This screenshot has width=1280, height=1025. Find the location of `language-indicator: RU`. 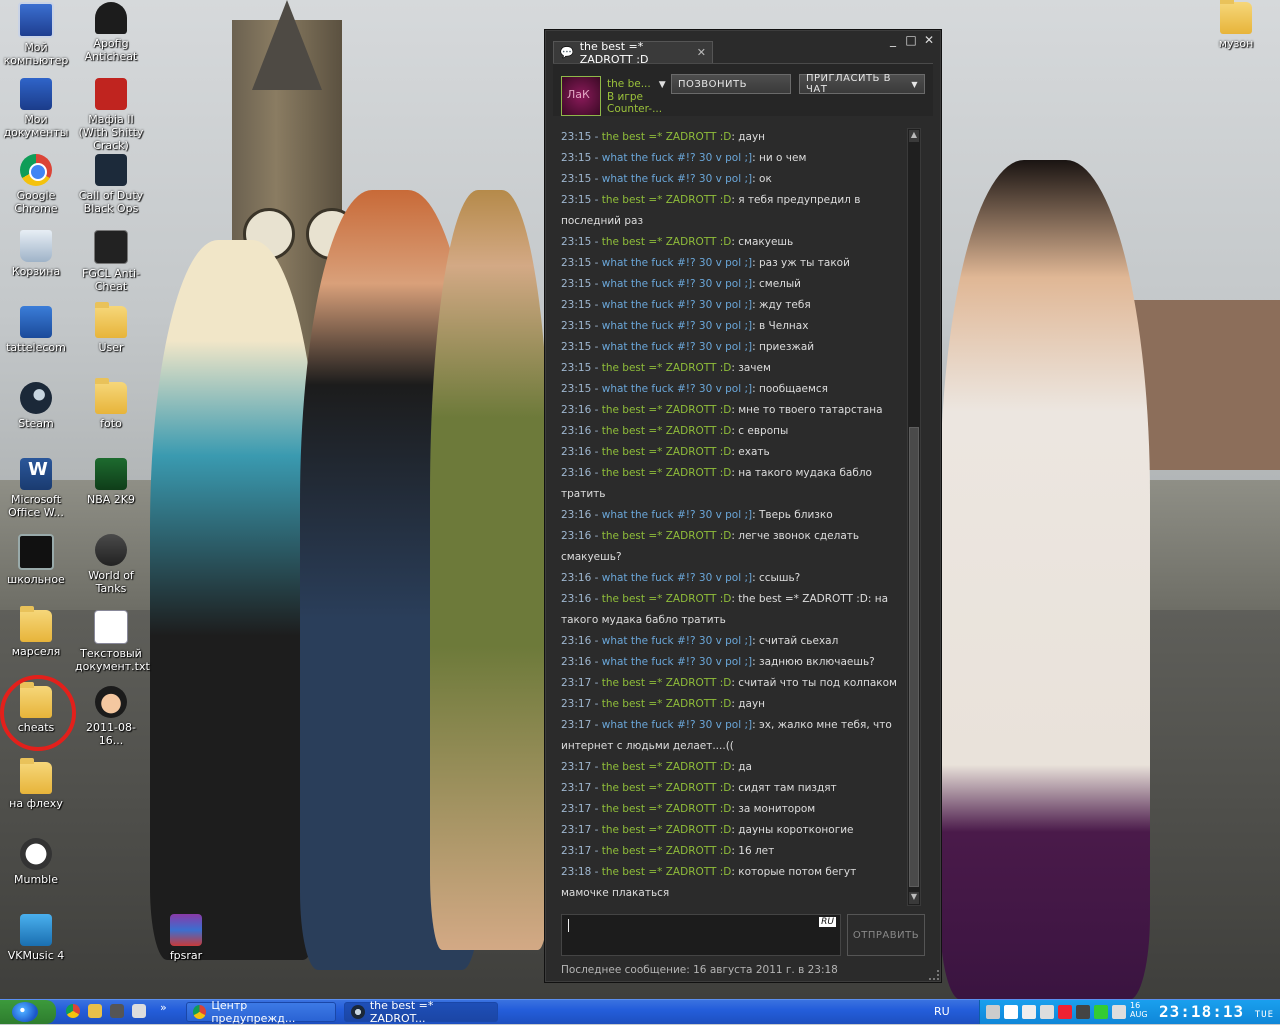

language-indicator: RU is located at coordinates (942, 1011).